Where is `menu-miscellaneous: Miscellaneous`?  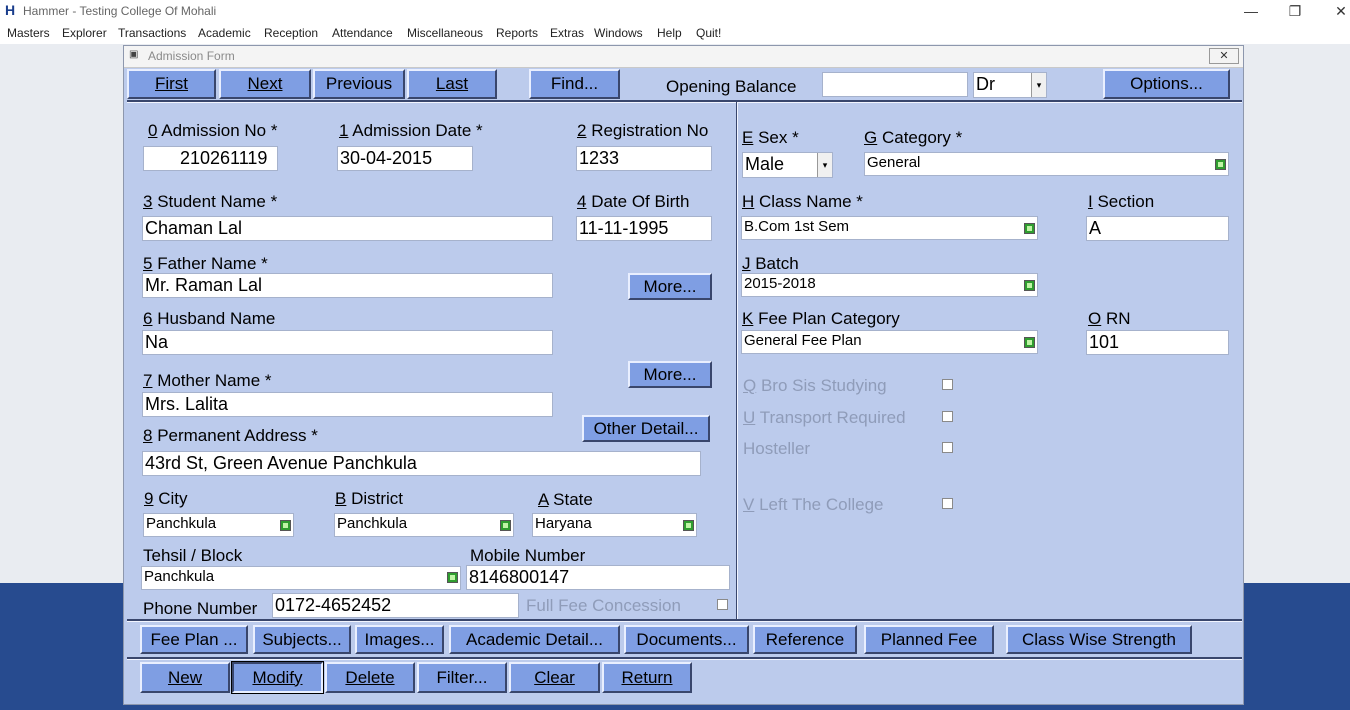
menu-miscellaneous: Miscellaneous is located at coordinates (445, 33).